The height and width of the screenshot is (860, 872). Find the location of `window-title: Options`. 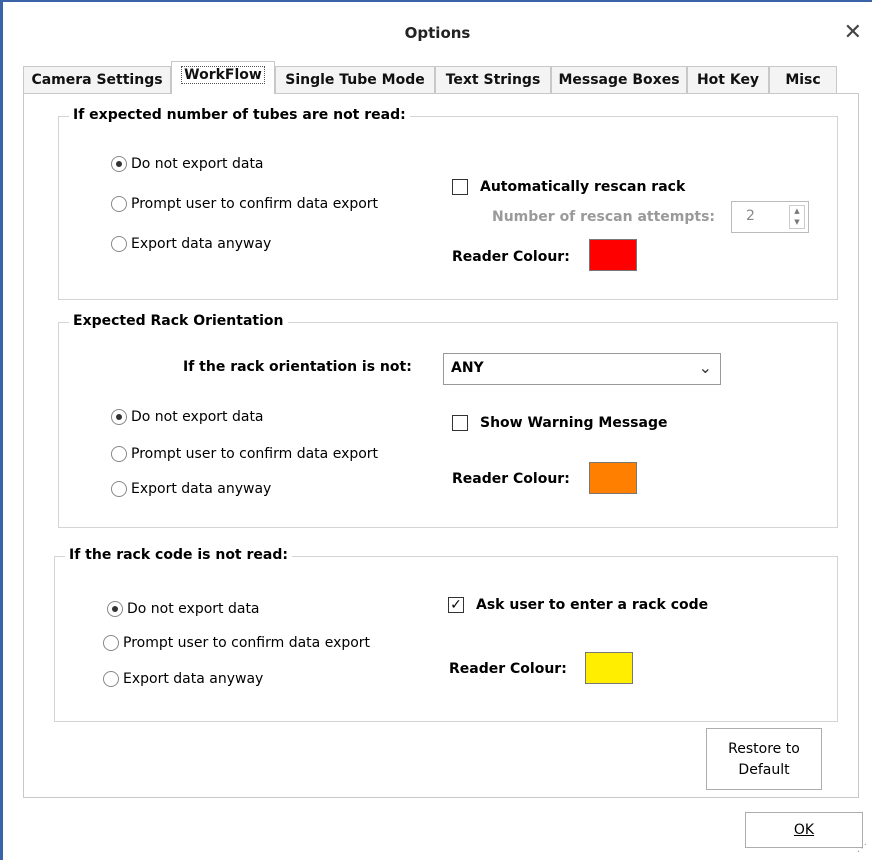

window-title: Options is located at coordinates (437, 33).